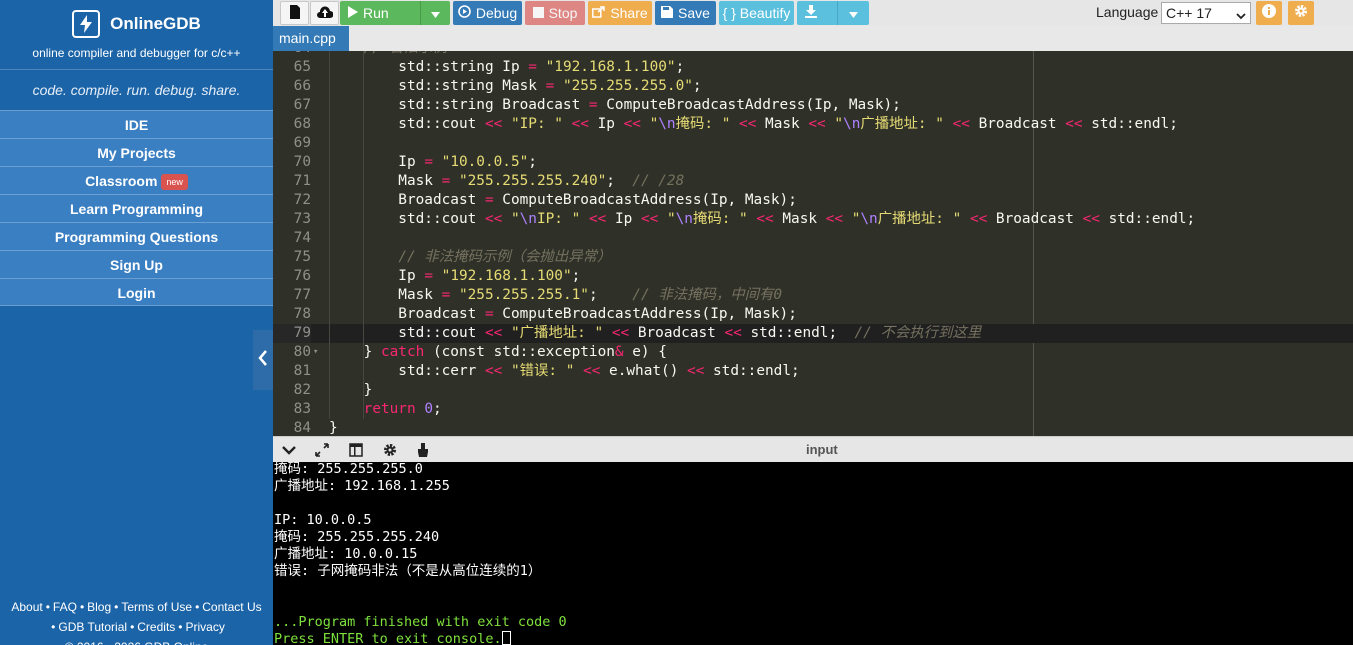 The image size is (1353, 645). What do you see at coordinates (813, 352) in the screenshot?
I see `code-line: 80 ▾ } catch (const std::exception& e) {` at bounding box center [813, 352].